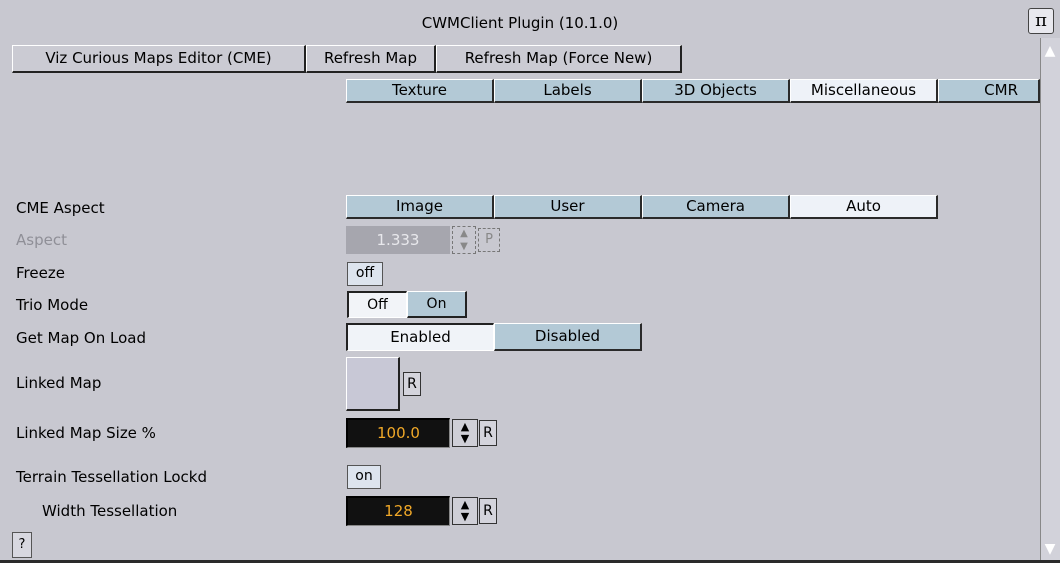 This screenshot has width=1060, height=563. What do you see at coordinates (1050, 300) in the screenshot?
I see `vertical-scrollbar` at bounding box center [1050, 300].